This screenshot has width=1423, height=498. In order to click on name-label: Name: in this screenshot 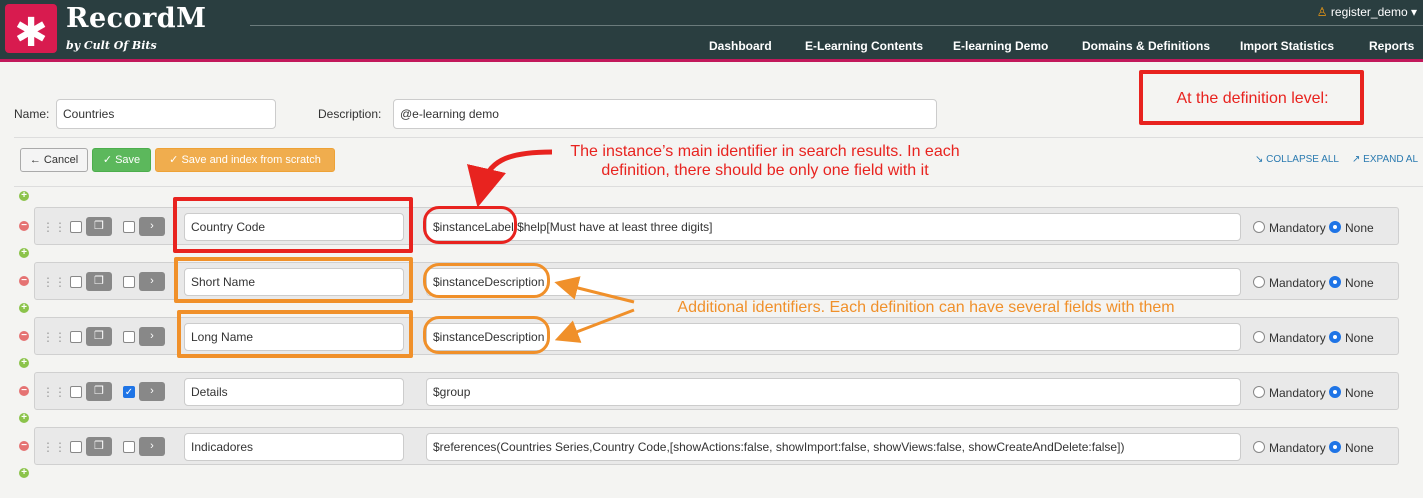, I will do `click(32, 114)`.